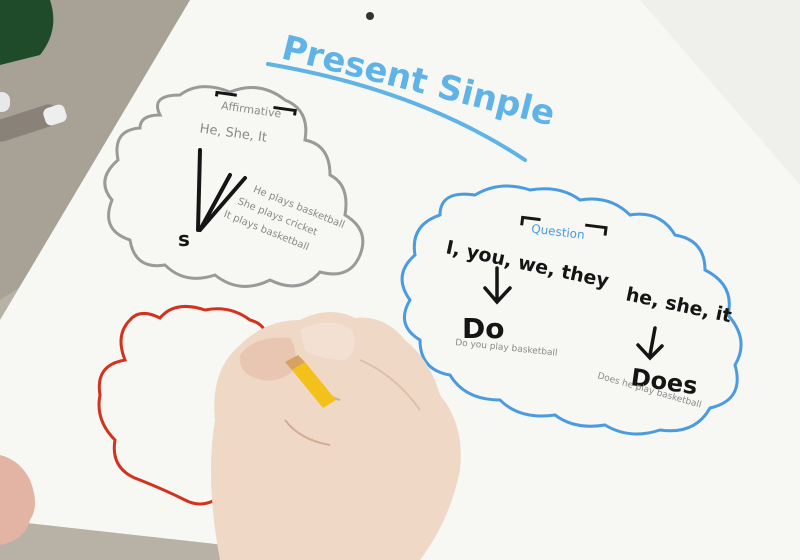 This screenshot has width=800, height=560. Describe the element at coordinates (370, 16) in the screenshot. I see `ink-dot` at that location.